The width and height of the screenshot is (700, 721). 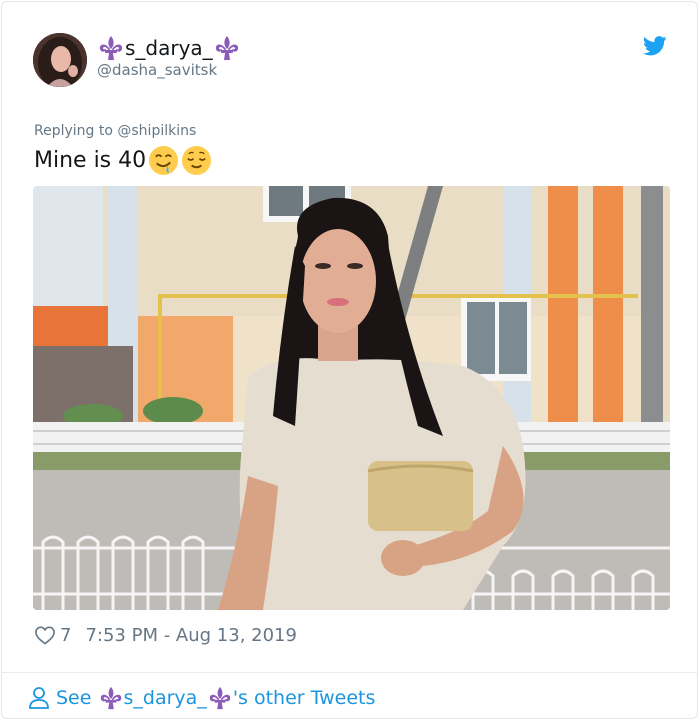 I want to click on see-other-tweets-link: See s_darya_ 's other Tweets, so click(x=201, y=698).